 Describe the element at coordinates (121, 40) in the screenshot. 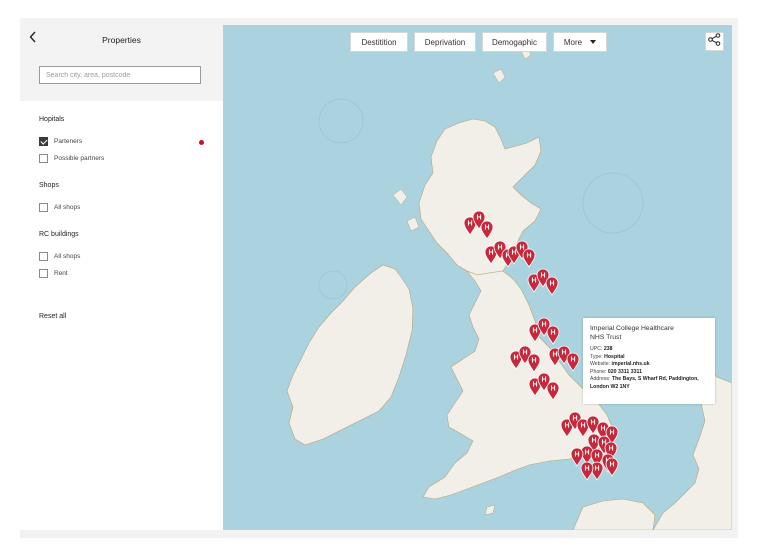

I see `sidebar-title: Properties` at that location.